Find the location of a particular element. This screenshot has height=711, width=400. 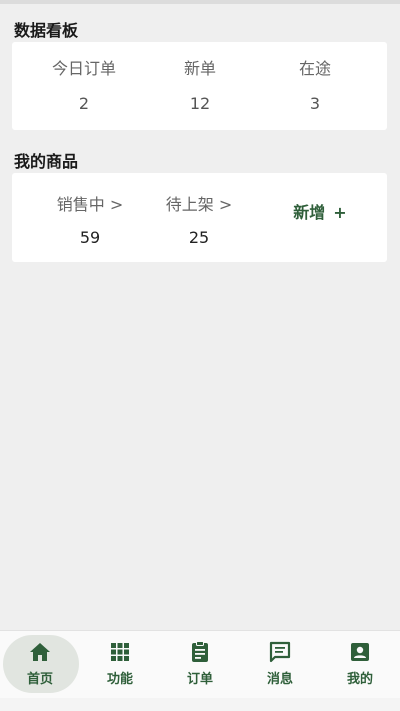

stat-value: 3 is located at coordinates (315, 103).